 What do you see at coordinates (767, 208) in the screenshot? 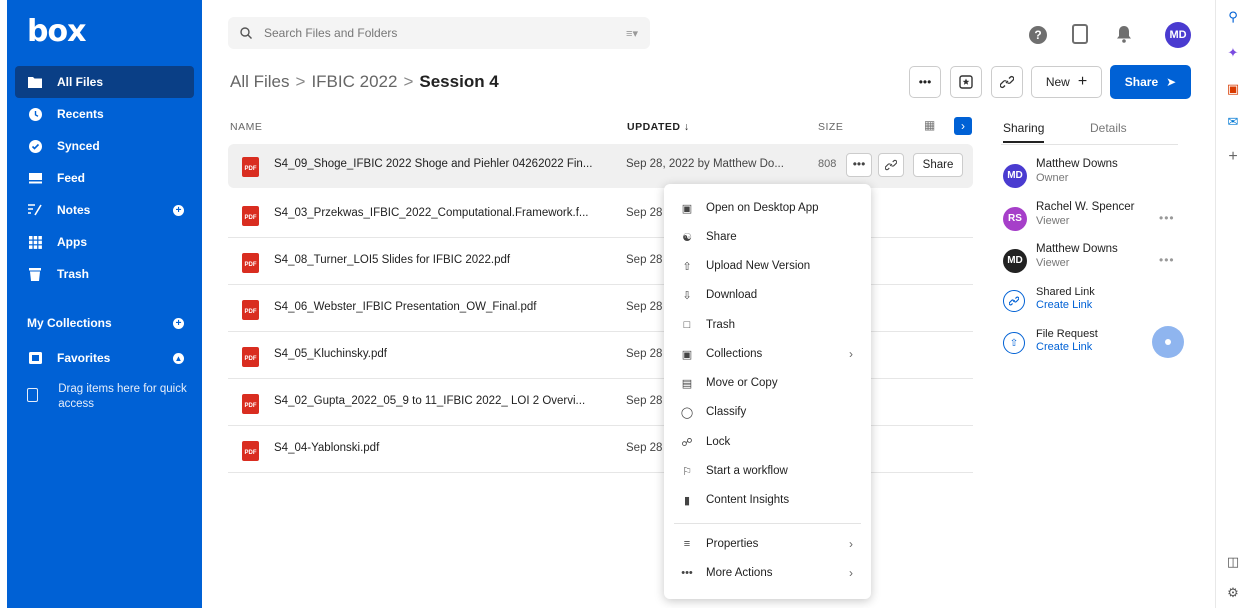
I see `menu-item-open-desktop: ▣ Open on Desktop App` at bounding box center [767, 208].